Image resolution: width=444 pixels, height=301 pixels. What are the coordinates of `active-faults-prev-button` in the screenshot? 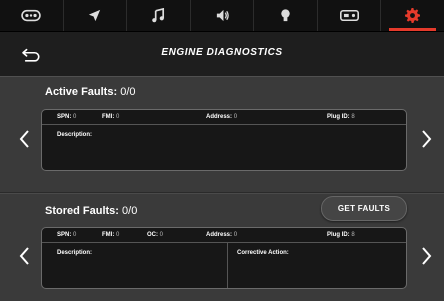 It's located at (24, 139).